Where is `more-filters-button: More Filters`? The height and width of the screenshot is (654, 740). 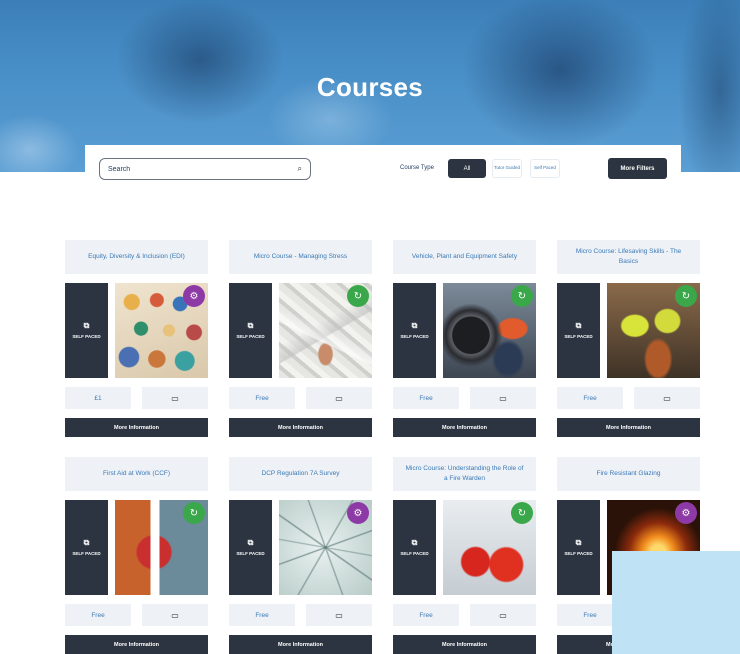
more-filters-button: More Filters is located at coordinates (637, 168).